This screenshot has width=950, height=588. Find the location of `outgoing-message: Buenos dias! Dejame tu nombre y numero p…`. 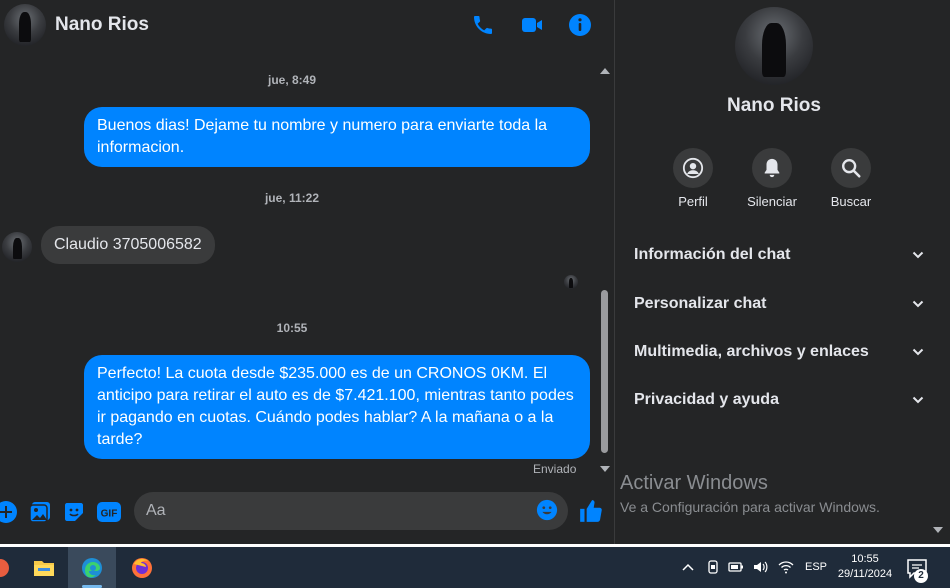

outgoing-message: Buenos dias! Dejame tu nombre y numero p… is located at coordinates (337, 137).